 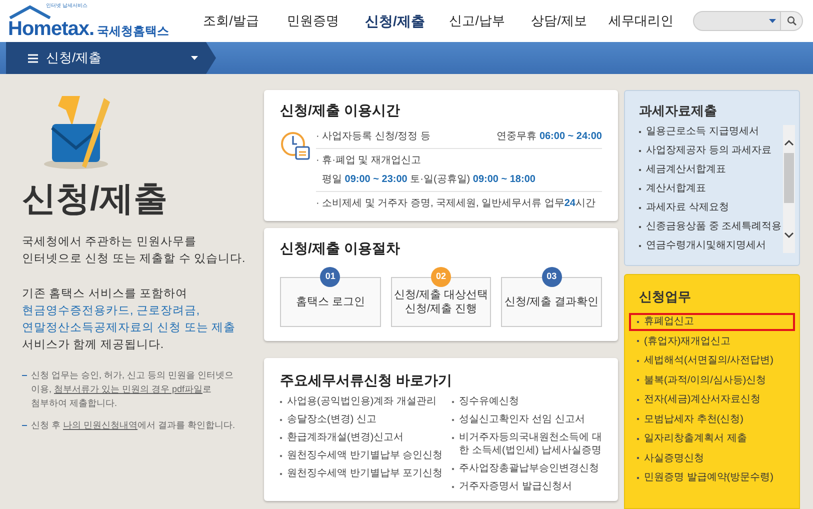 What do you see at coordinates (702, 131) in the screenshot?
I see `tax-data-link: 일용근로소득 지급명세서` at bounding box center [702, 131].